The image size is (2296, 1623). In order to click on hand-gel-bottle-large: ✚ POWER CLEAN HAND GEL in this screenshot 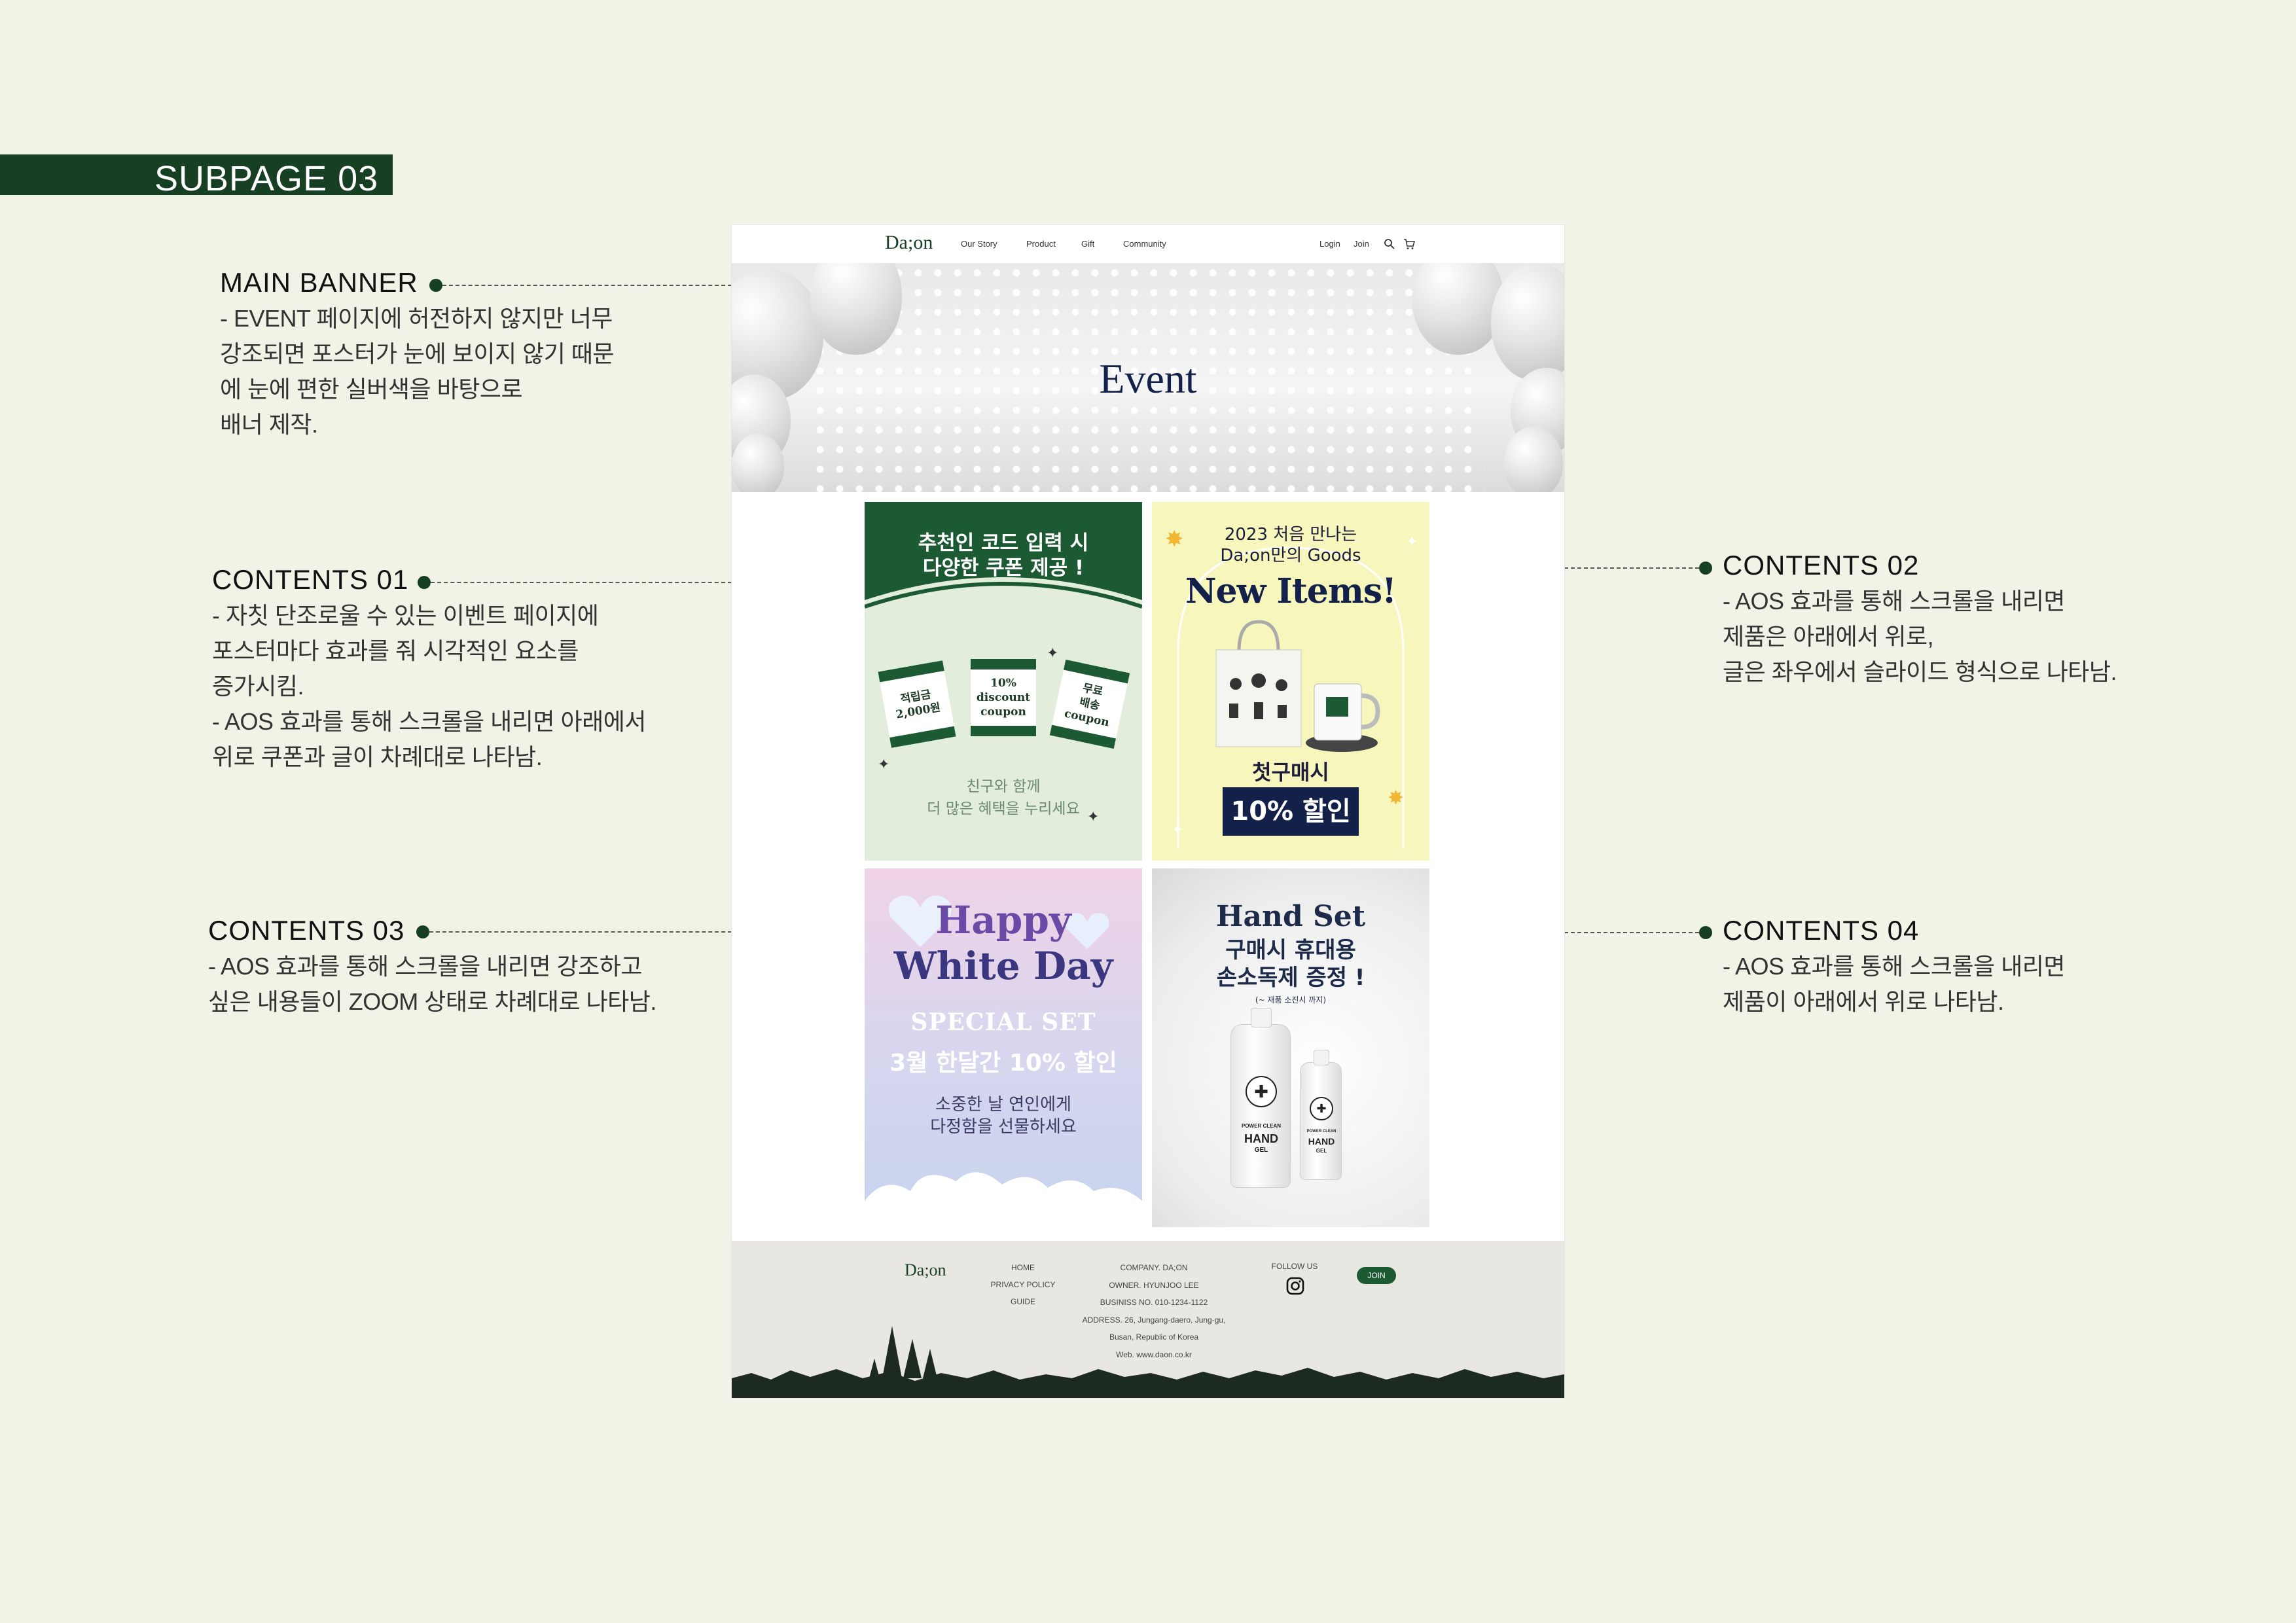, I will do `click(1260, 1098)`.